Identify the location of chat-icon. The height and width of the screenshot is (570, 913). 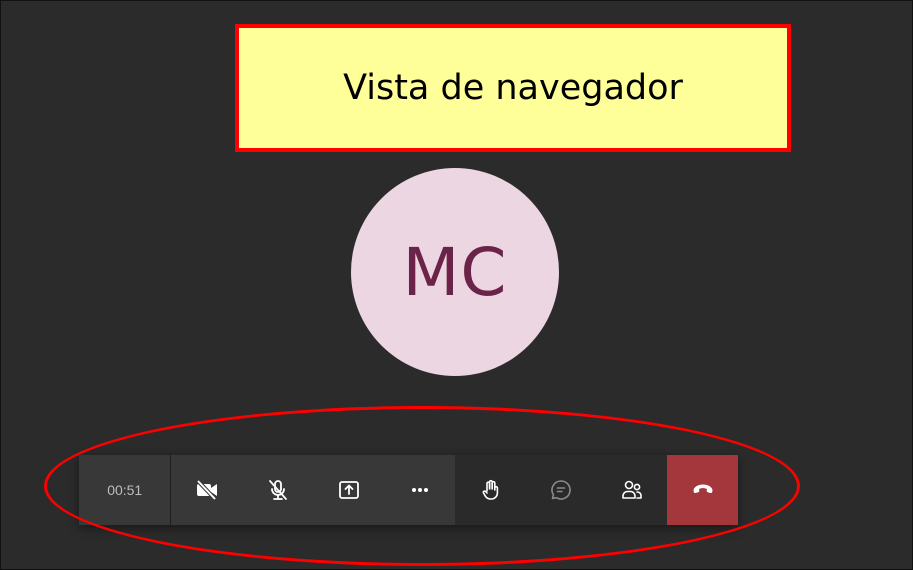
(561, 490).